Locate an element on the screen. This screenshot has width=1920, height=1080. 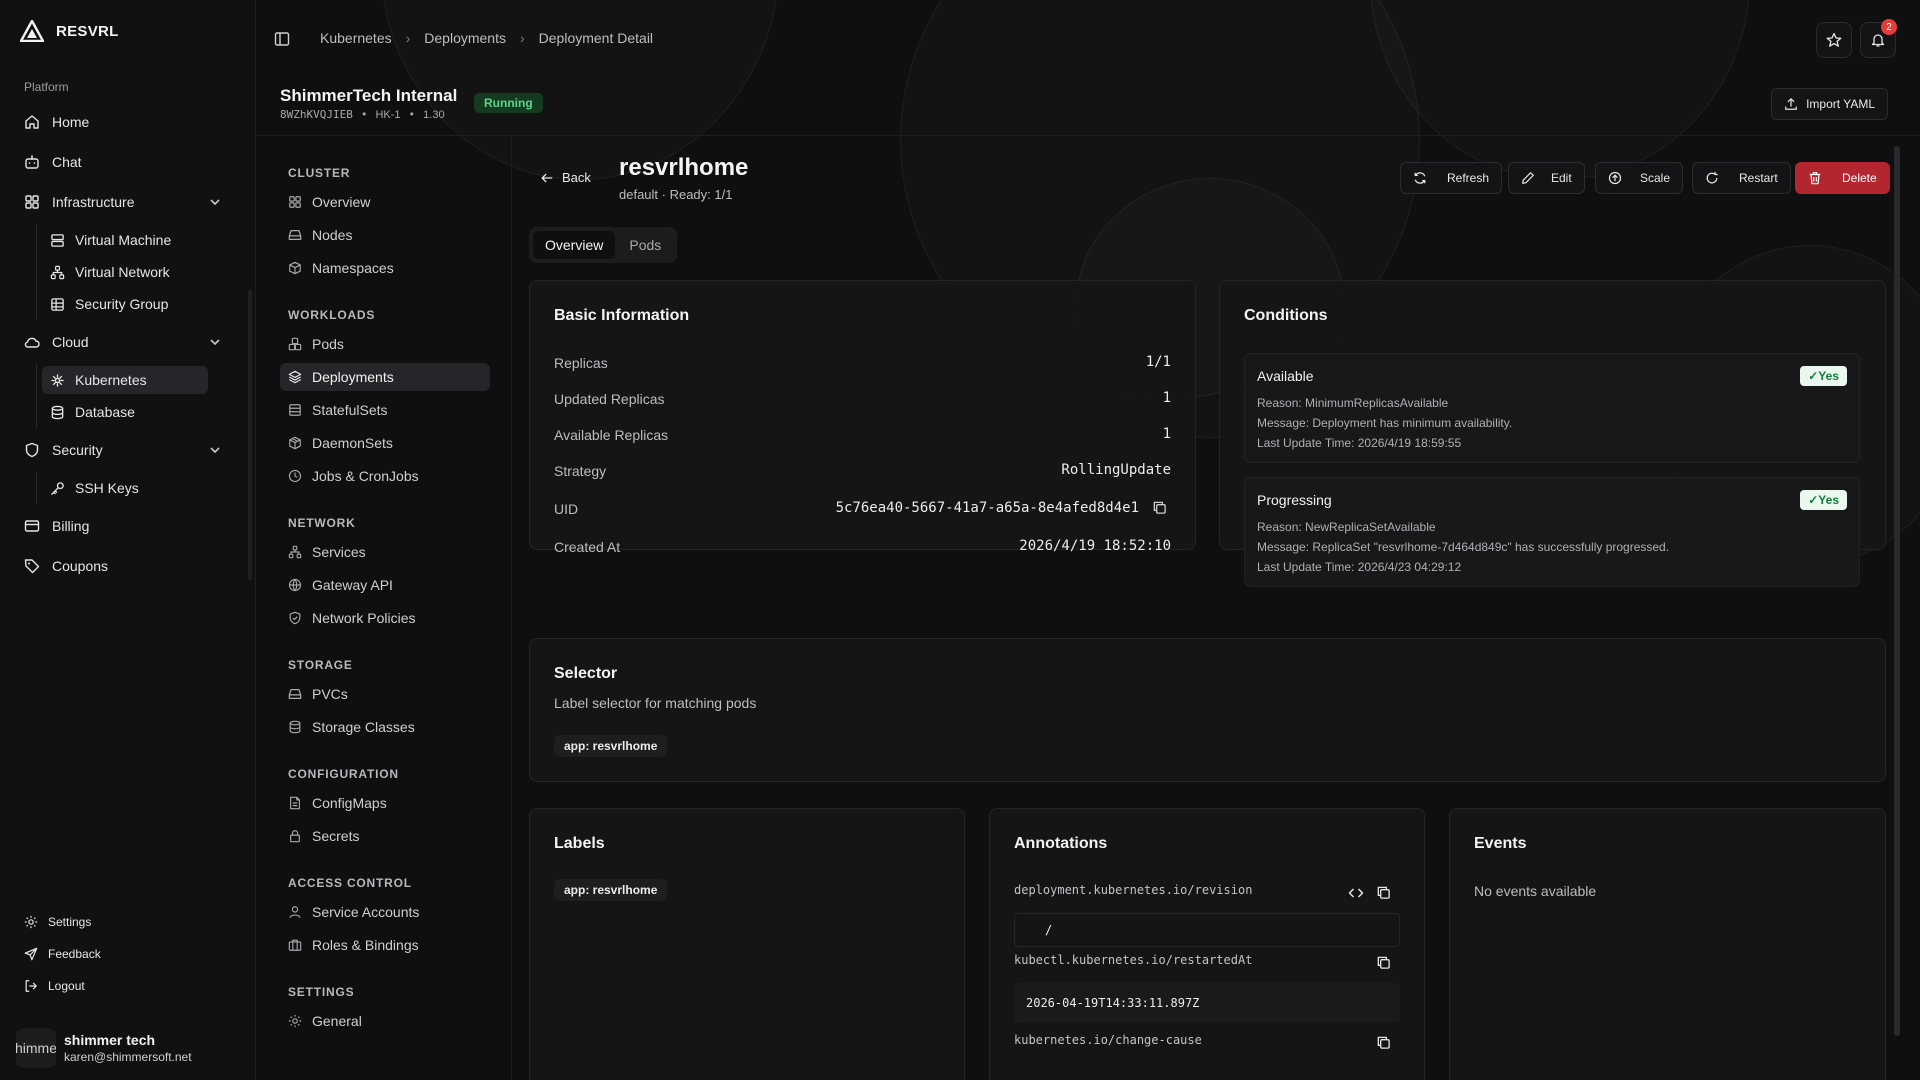
sidebar-item-database: Database is located at coordinates (125, 412).